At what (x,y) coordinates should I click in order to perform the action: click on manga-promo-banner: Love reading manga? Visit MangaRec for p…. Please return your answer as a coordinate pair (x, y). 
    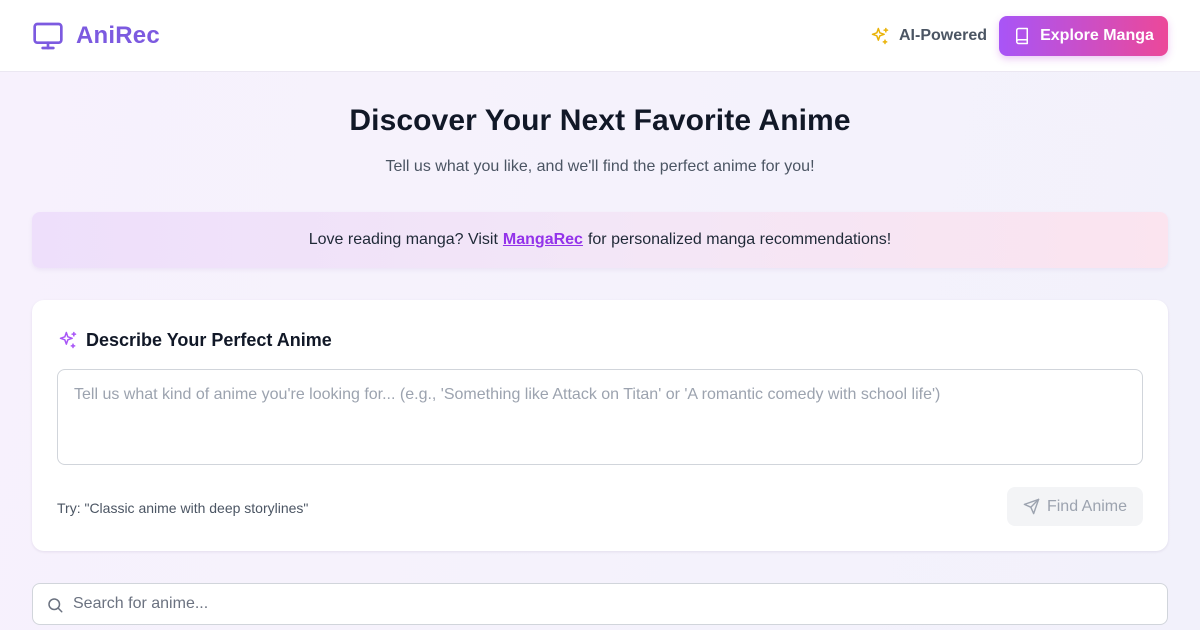
    Looking at the image, I should click on (600, 240).